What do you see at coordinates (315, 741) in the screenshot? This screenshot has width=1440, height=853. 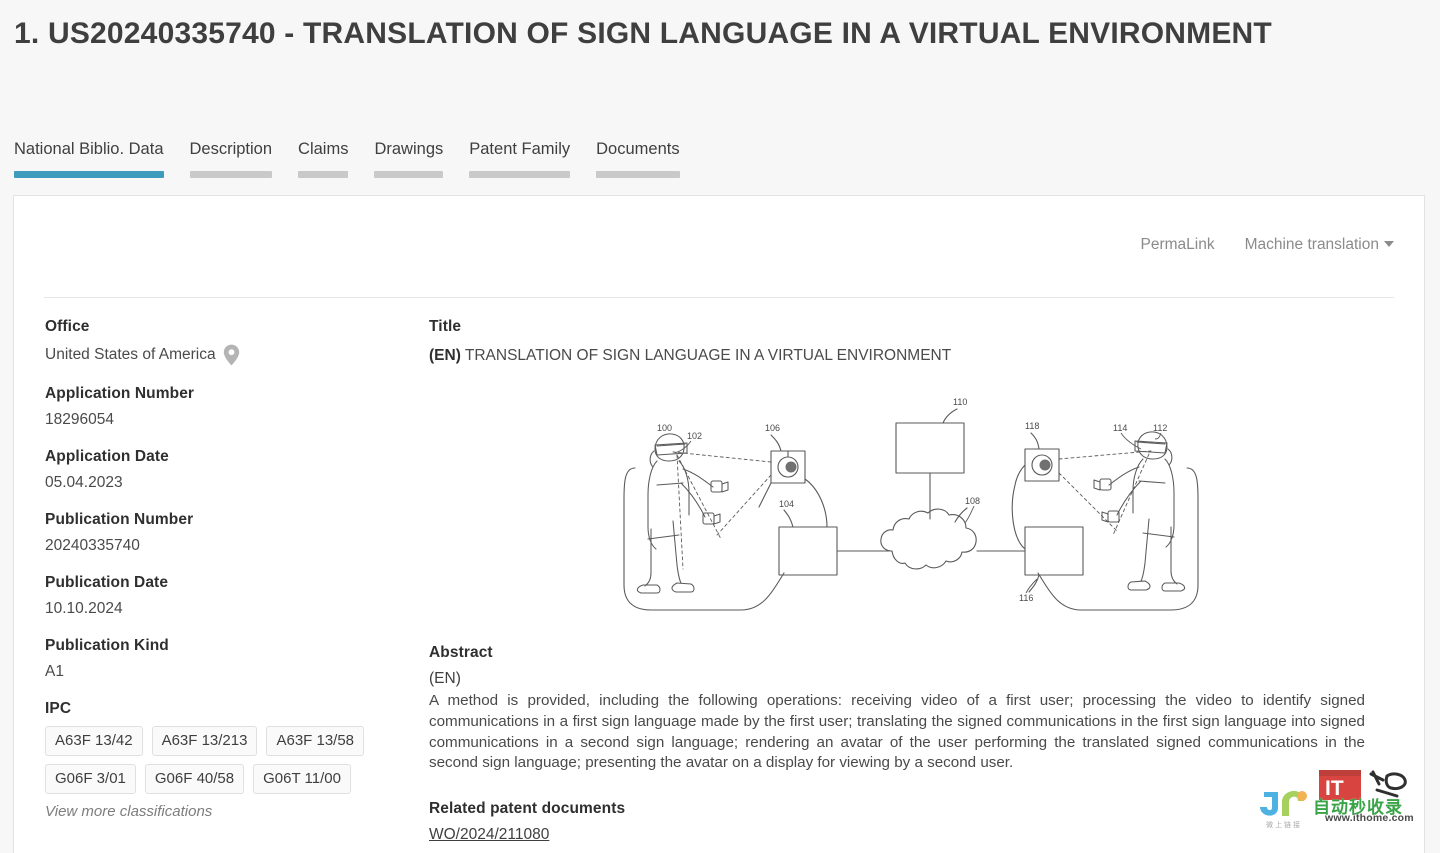 I see `ipc-chip: A63F 13/58` at bounding box center [315, 741].